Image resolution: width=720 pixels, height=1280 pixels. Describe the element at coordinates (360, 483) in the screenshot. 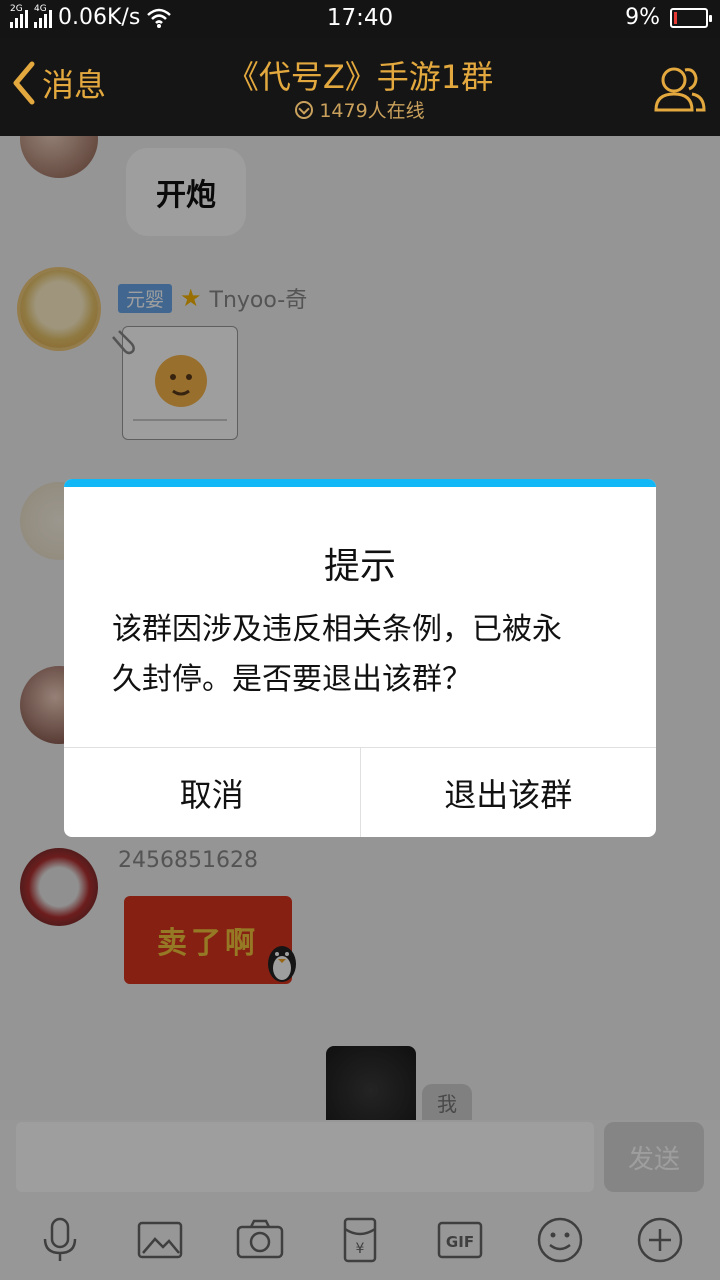

I see `dialog-accent-bar` at that location.